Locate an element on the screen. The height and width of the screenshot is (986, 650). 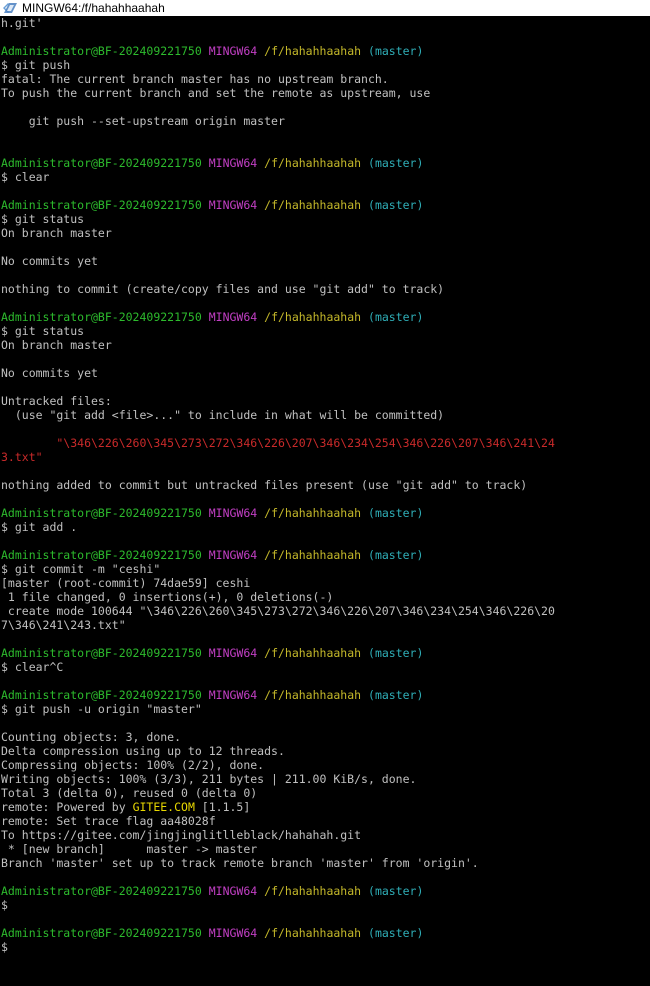
output-line: remote: Set trace flag aa48028f is located at coordinates (108, 821).